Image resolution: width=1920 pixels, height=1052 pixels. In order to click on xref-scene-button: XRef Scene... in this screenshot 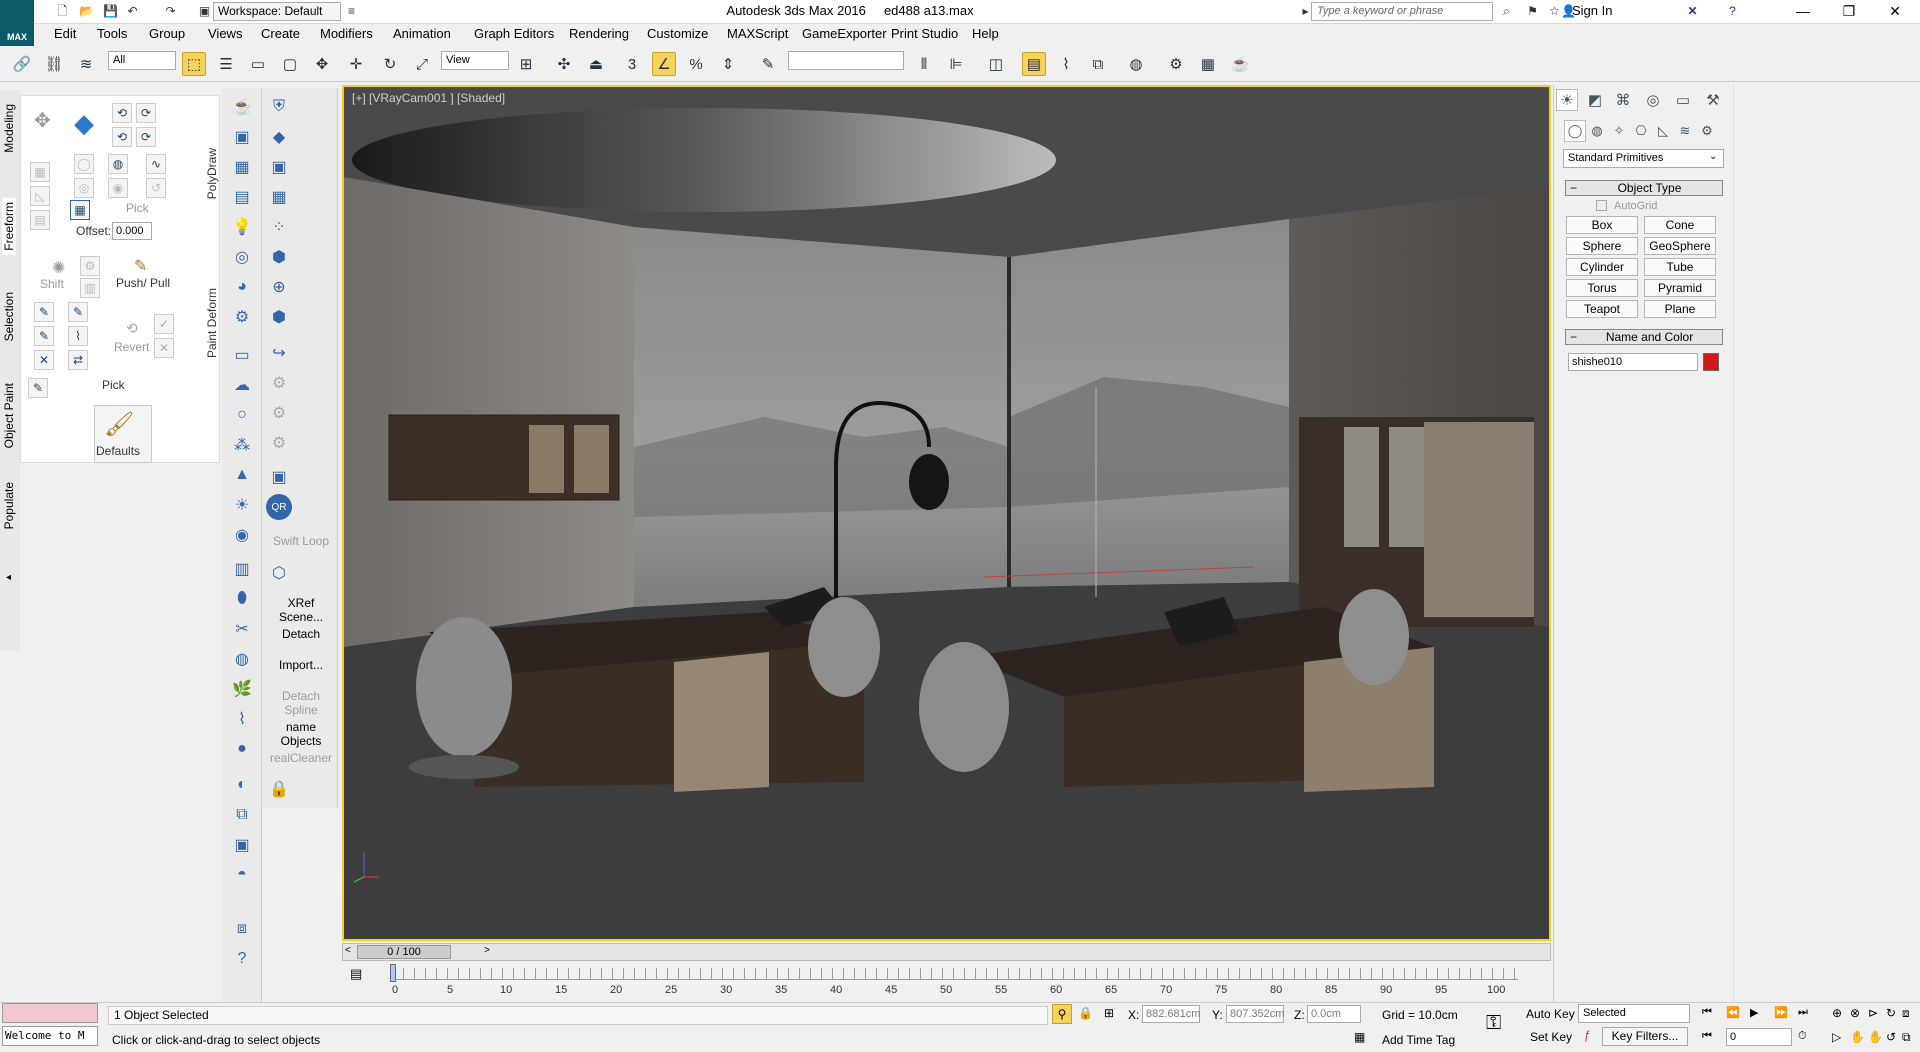, I will do `click(301, 610)`.